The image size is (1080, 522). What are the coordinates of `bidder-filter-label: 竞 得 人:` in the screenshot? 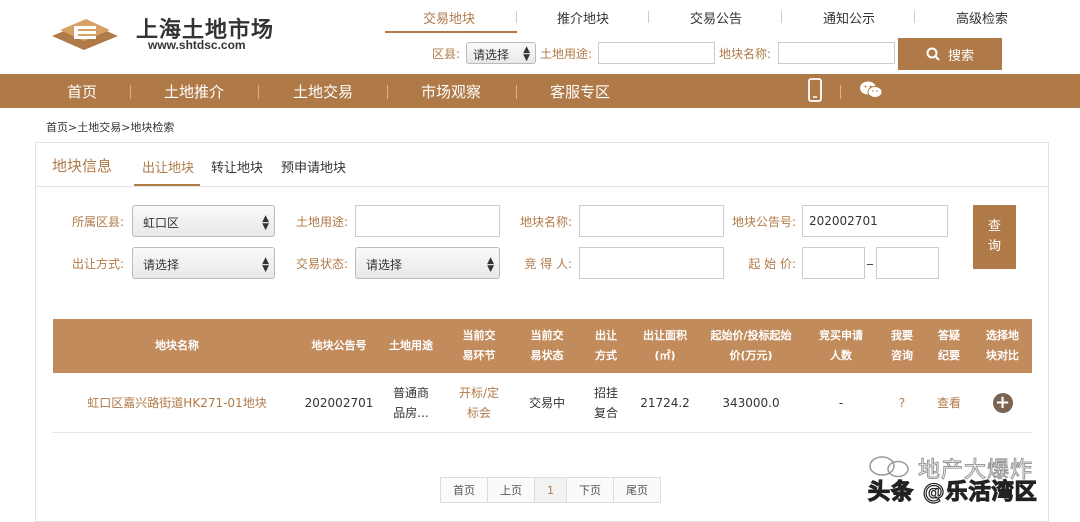 It's located at (548, 264).